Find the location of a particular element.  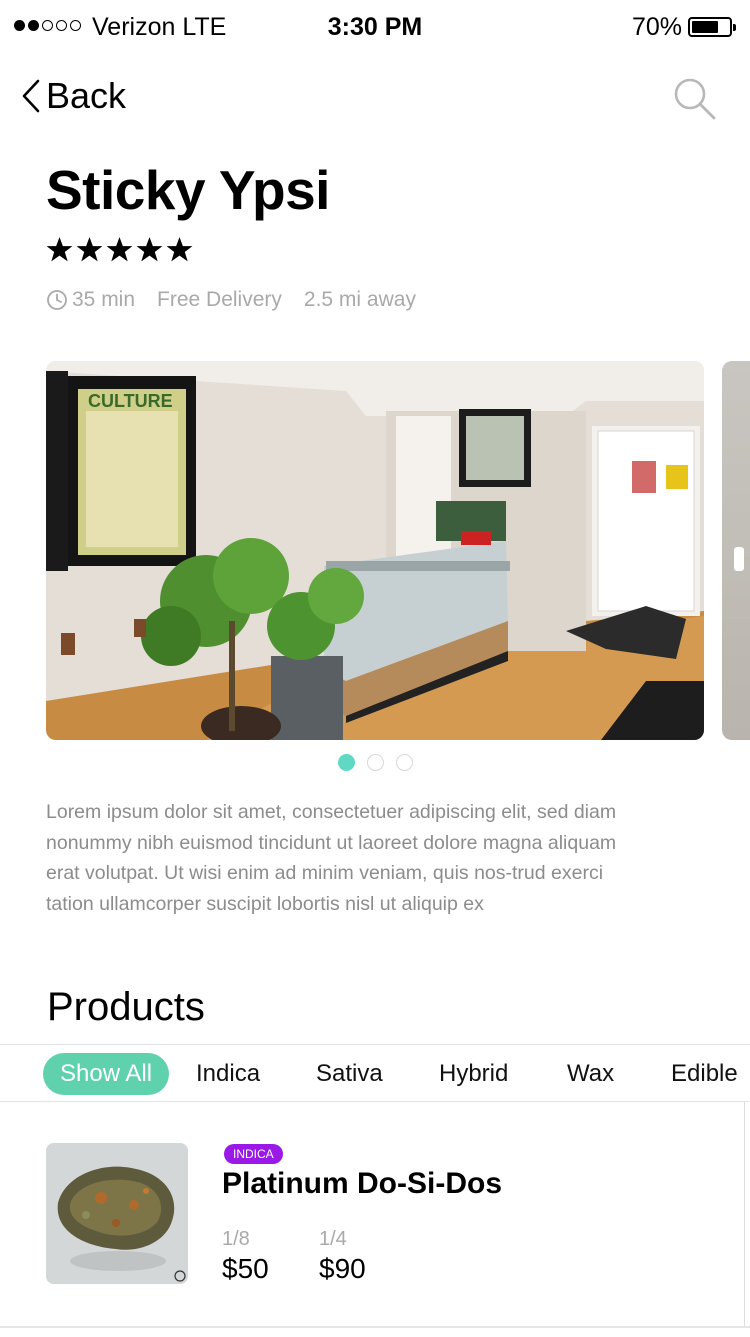

battery-icon is located at coordinates (712, 27).